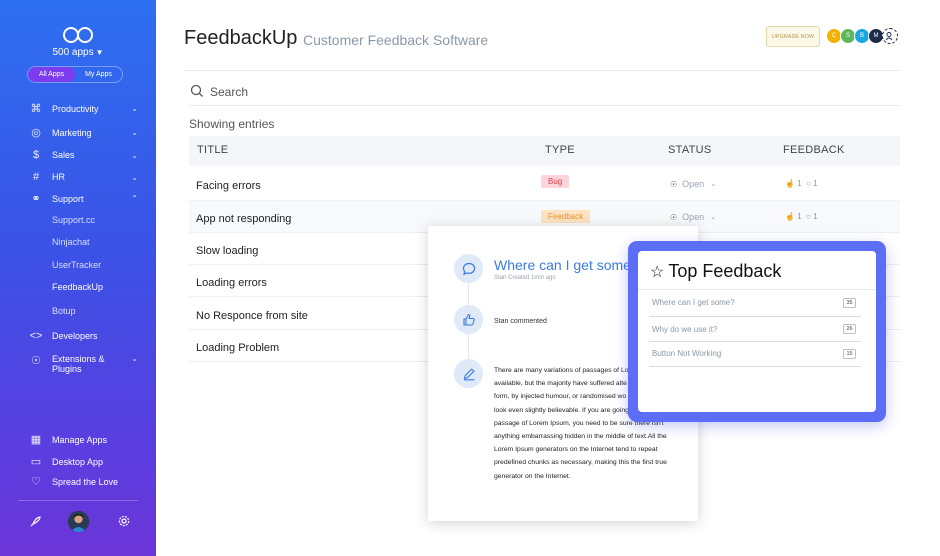  Describe the element at coordinates (85, 481) in the screenshot. I see `spread-love-label: Spread the Love` at that location.